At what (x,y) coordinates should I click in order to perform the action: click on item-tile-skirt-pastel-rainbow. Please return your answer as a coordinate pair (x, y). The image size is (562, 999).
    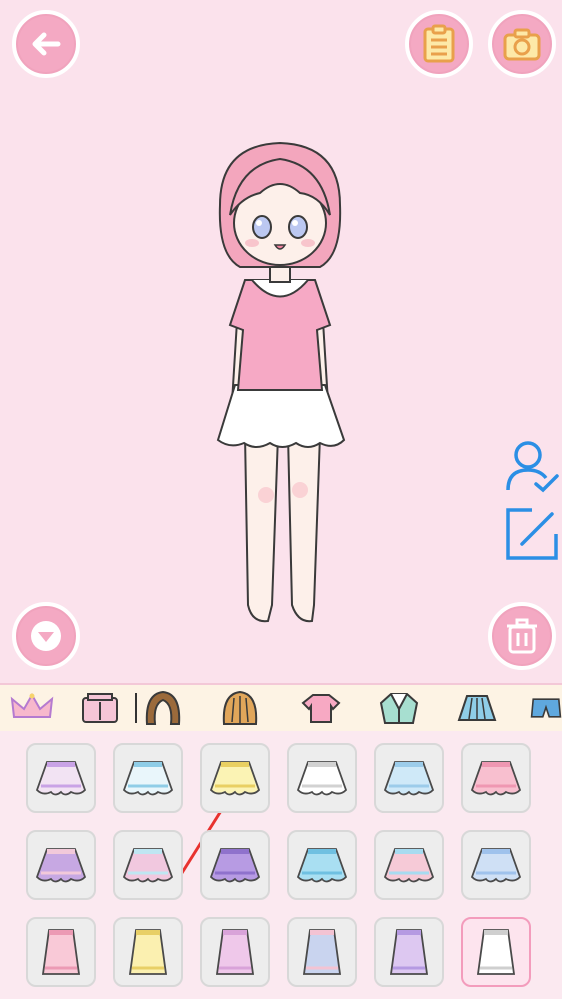
    Looking at the image, I should click on (148, 865).